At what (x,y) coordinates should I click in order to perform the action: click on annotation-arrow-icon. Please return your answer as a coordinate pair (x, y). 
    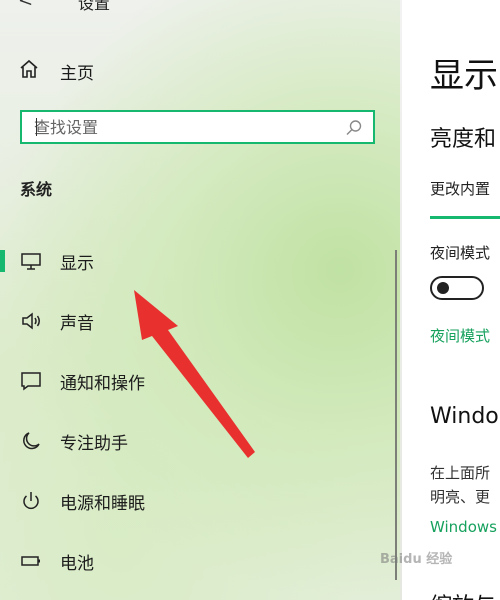
    Looking at the image, I should click on (194, 374).